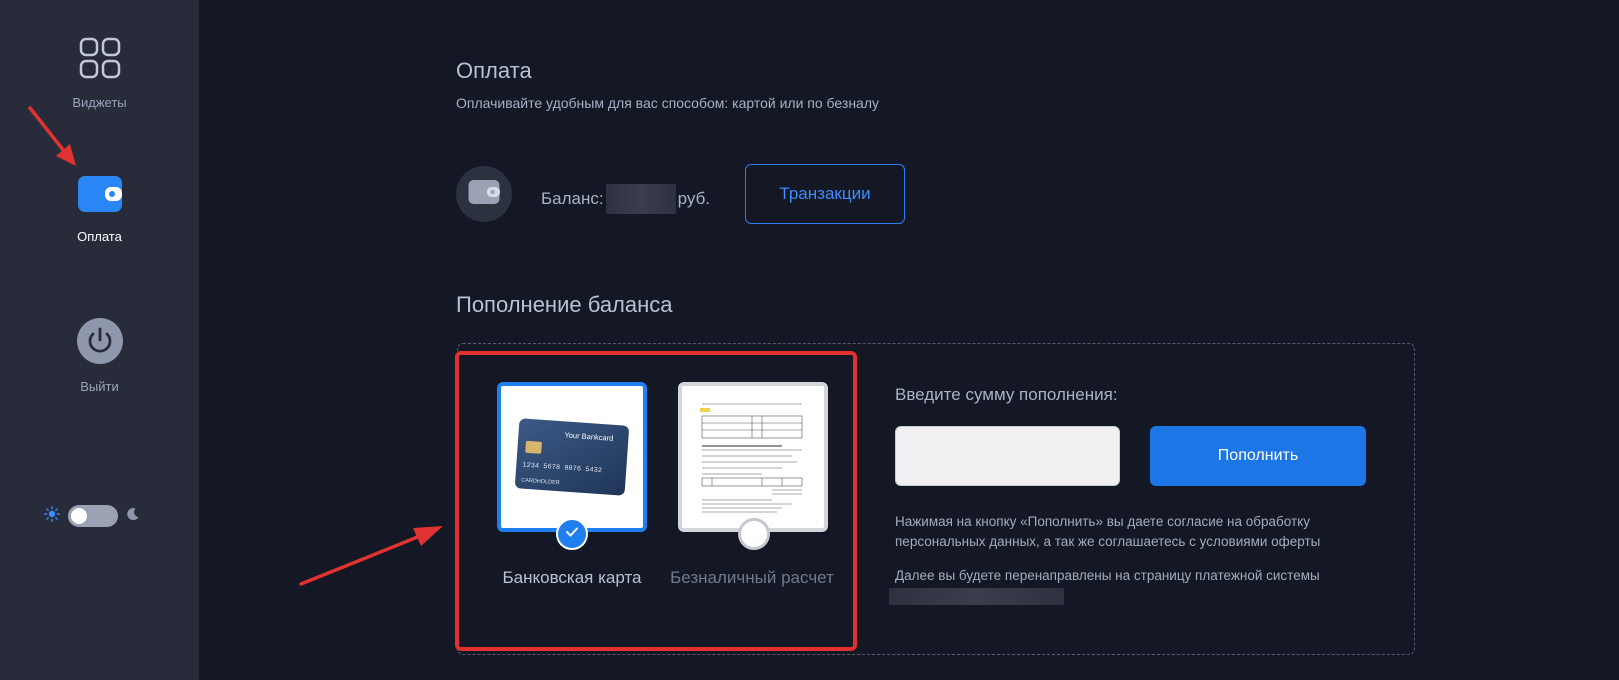 The image size is (1619, 680). What do you see at coordinates (52, 516) in the screenshot?
I see `sun-icon` at bounding box center [52, 516].